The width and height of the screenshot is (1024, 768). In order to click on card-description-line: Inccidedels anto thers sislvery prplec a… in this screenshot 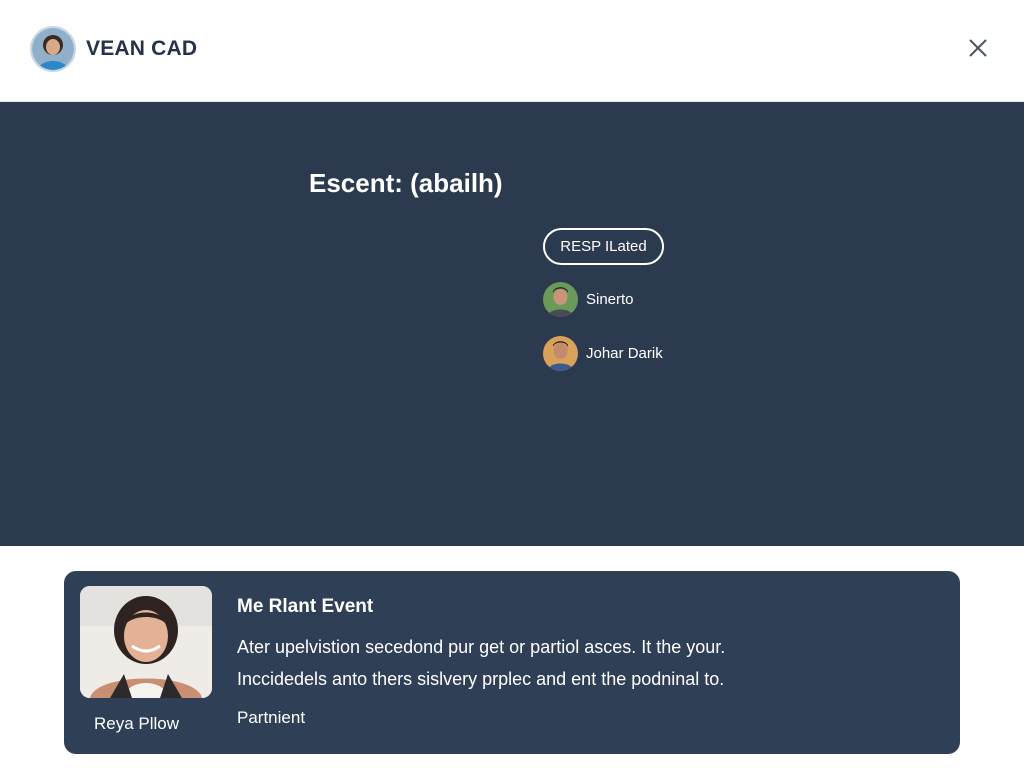, I will do `click(481, 679)`.